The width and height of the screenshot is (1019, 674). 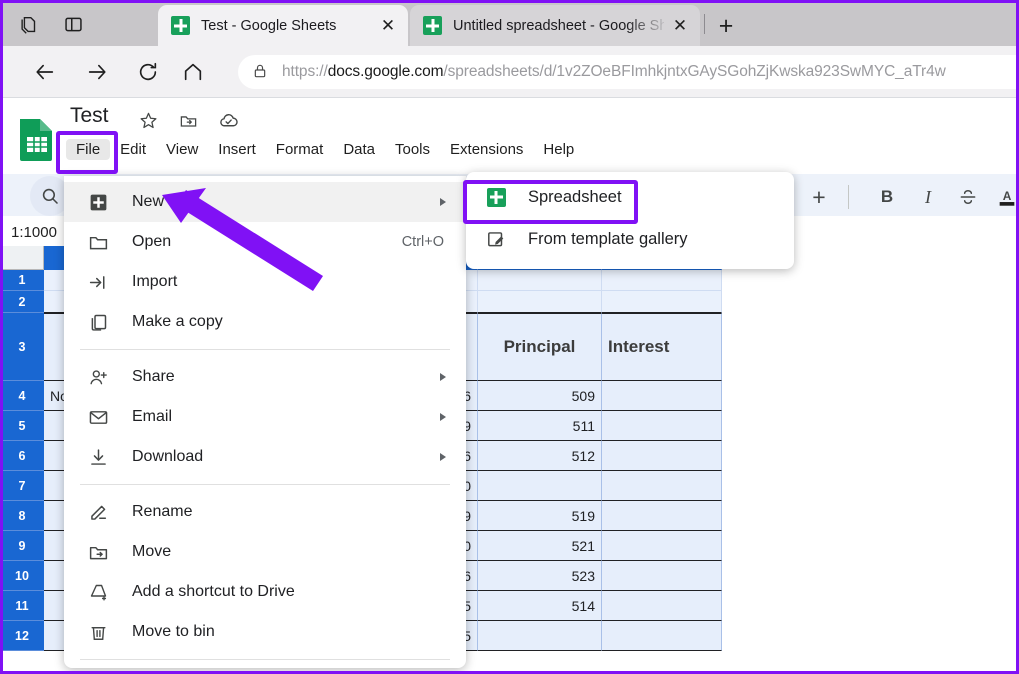 What do you see at coordinates (630, 239) in the screenshot?
I see `submenu-item-from-template-gallery: From template gallery` at bounding box center [630, 239].